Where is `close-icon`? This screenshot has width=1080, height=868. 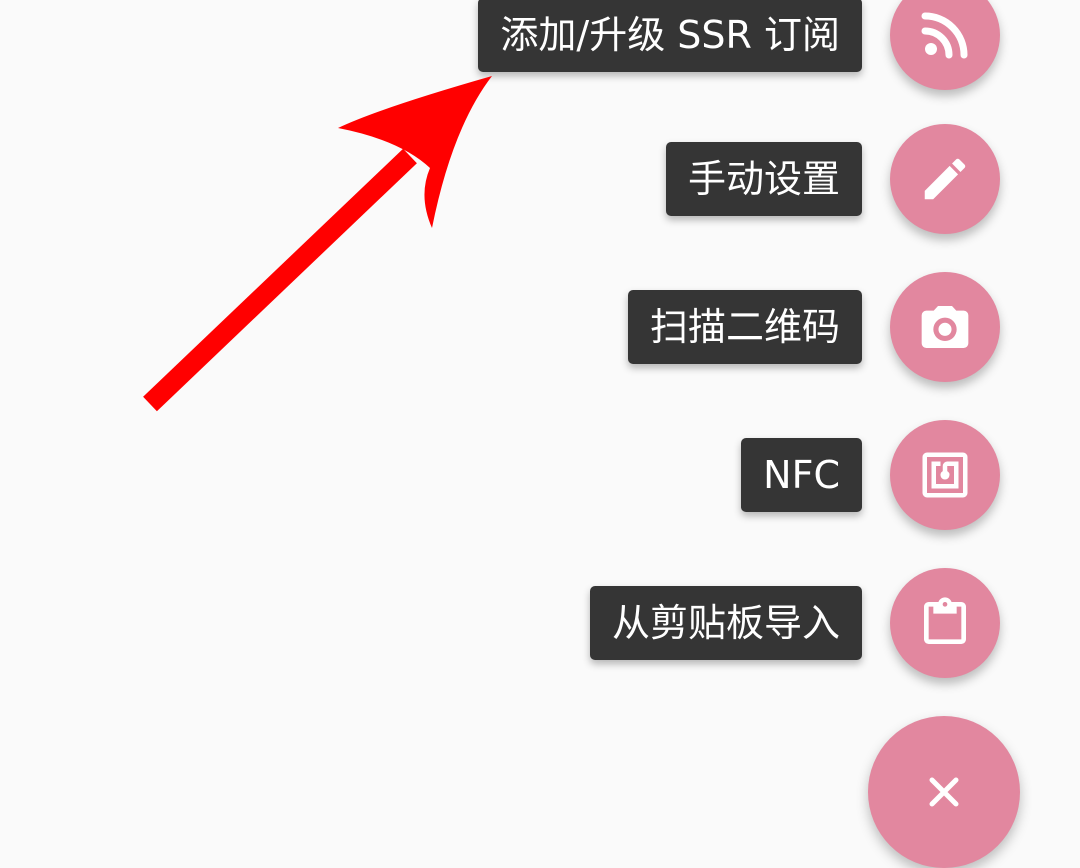
close-icon is located at coordinates (944, 794).